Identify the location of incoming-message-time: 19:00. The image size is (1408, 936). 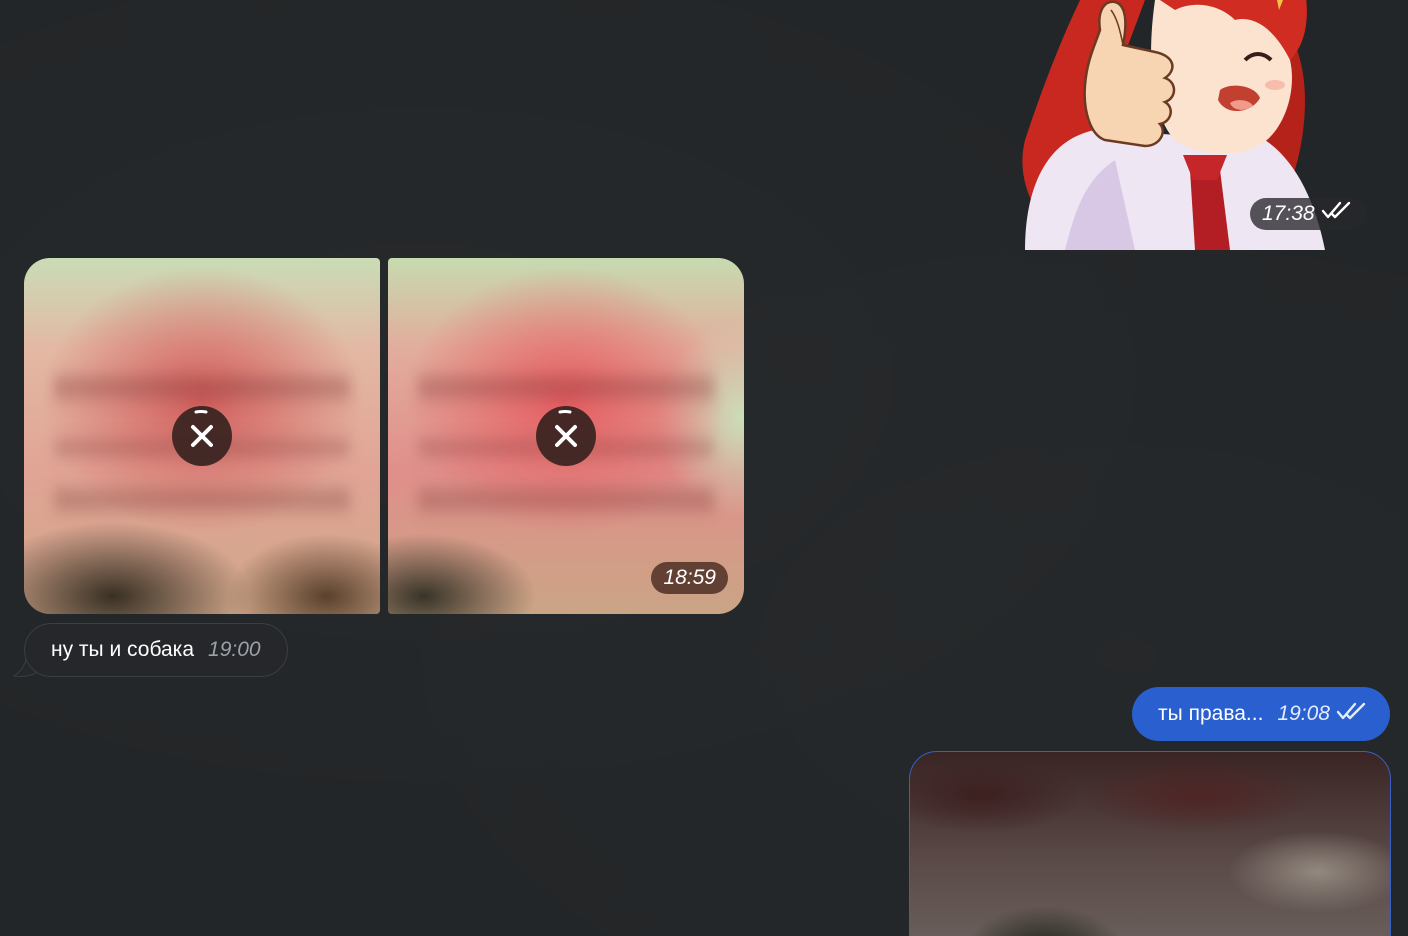
(234, 649).